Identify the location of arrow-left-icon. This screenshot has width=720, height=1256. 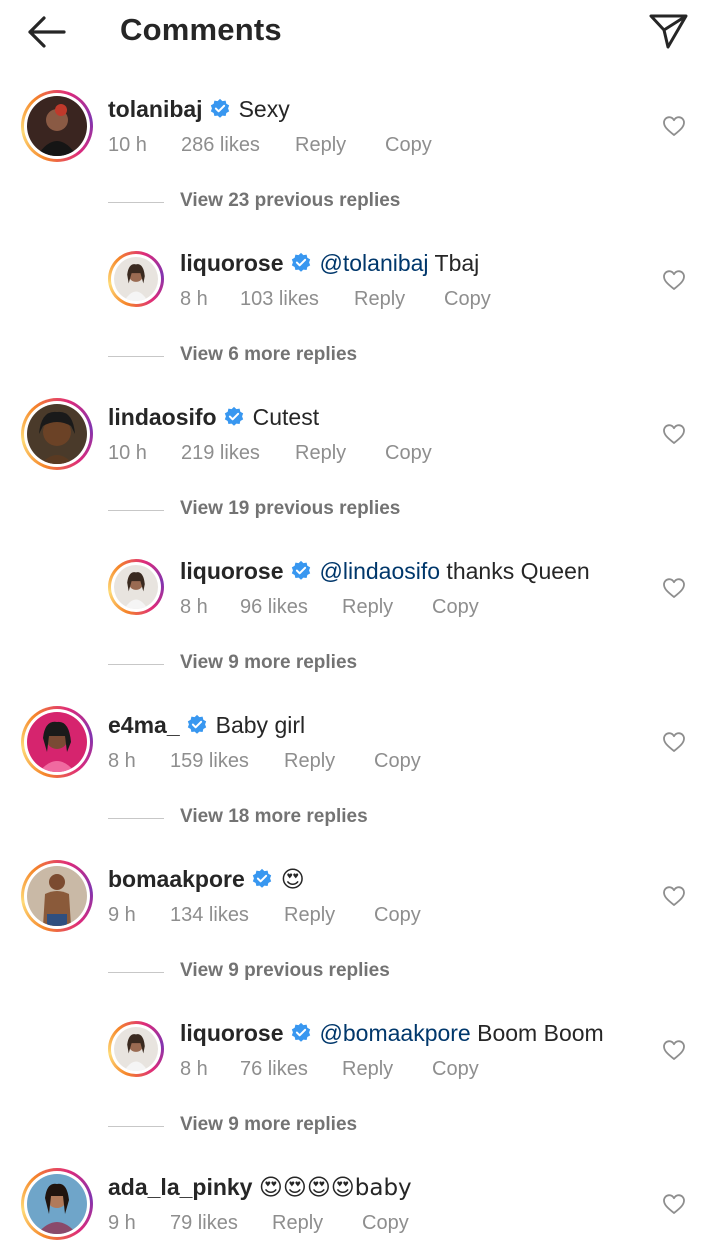
(47, 32).